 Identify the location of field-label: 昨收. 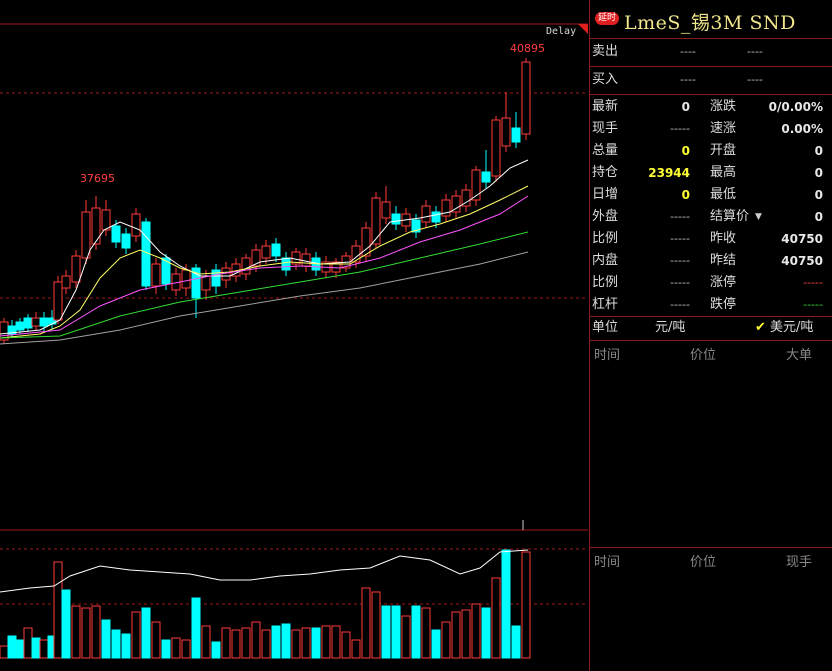
(723, 238).